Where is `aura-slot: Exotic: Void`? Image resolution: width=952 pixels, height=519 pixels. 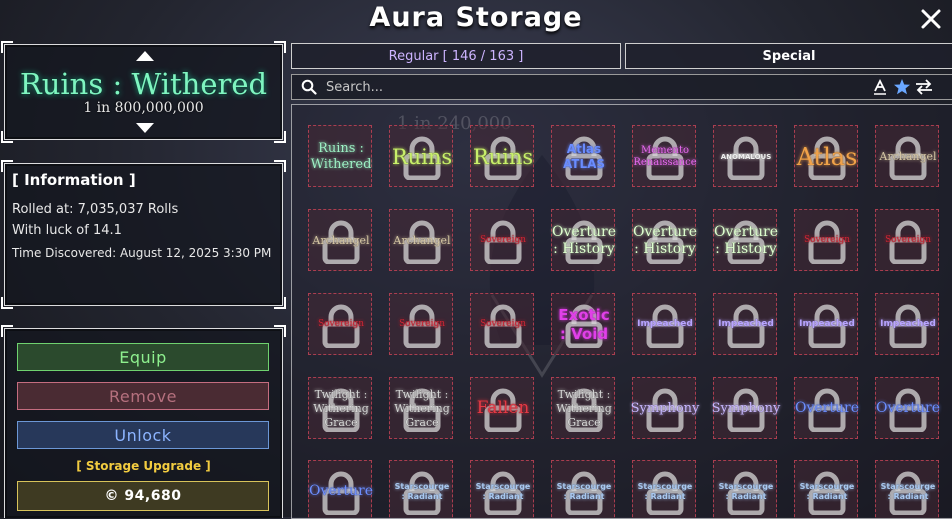 aura-slot: Exotic: Void is located at coordinates (583, 324).